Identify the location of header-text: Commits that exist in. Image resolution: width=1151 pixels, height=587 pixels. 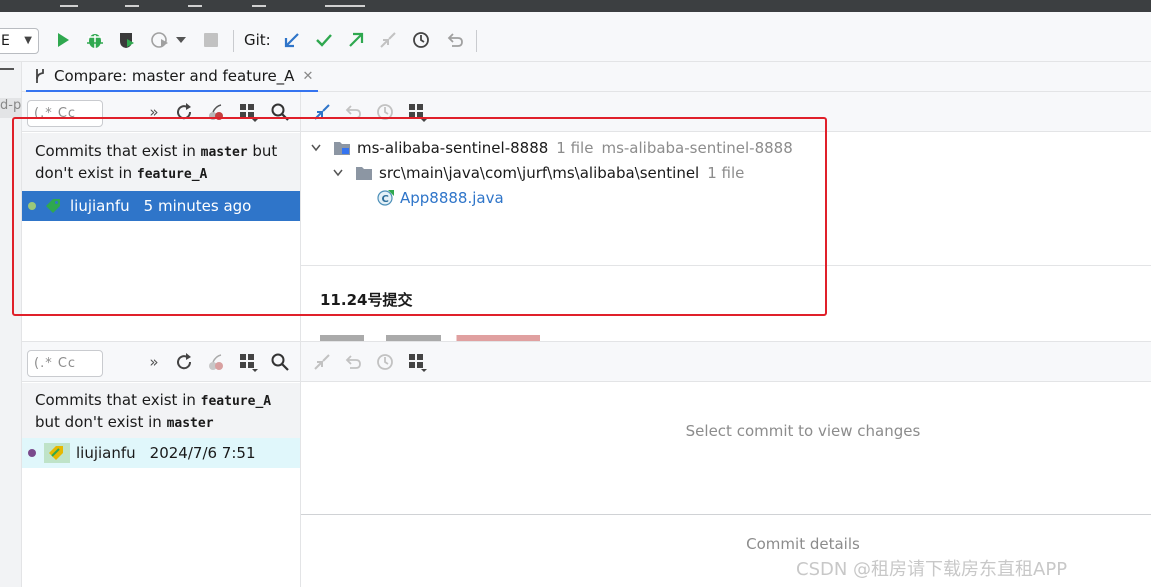
(118, 400).